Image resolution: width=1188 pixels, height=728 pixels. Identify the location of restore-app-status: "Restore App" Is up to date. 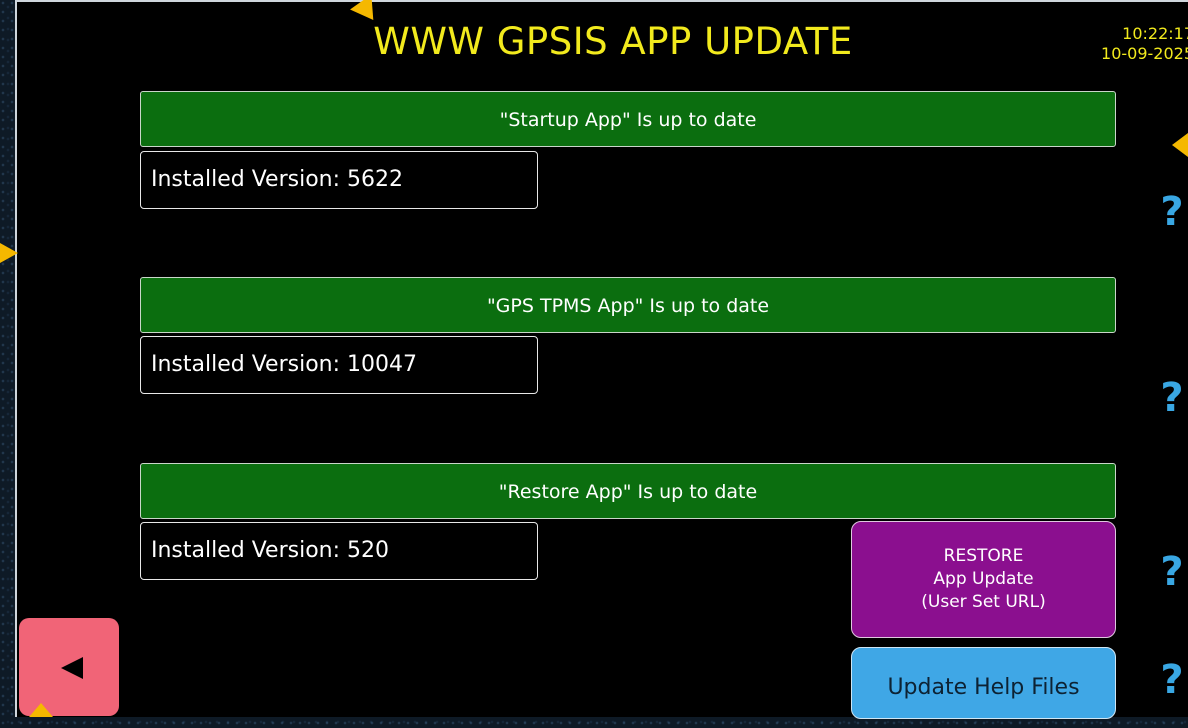
(628, 491).